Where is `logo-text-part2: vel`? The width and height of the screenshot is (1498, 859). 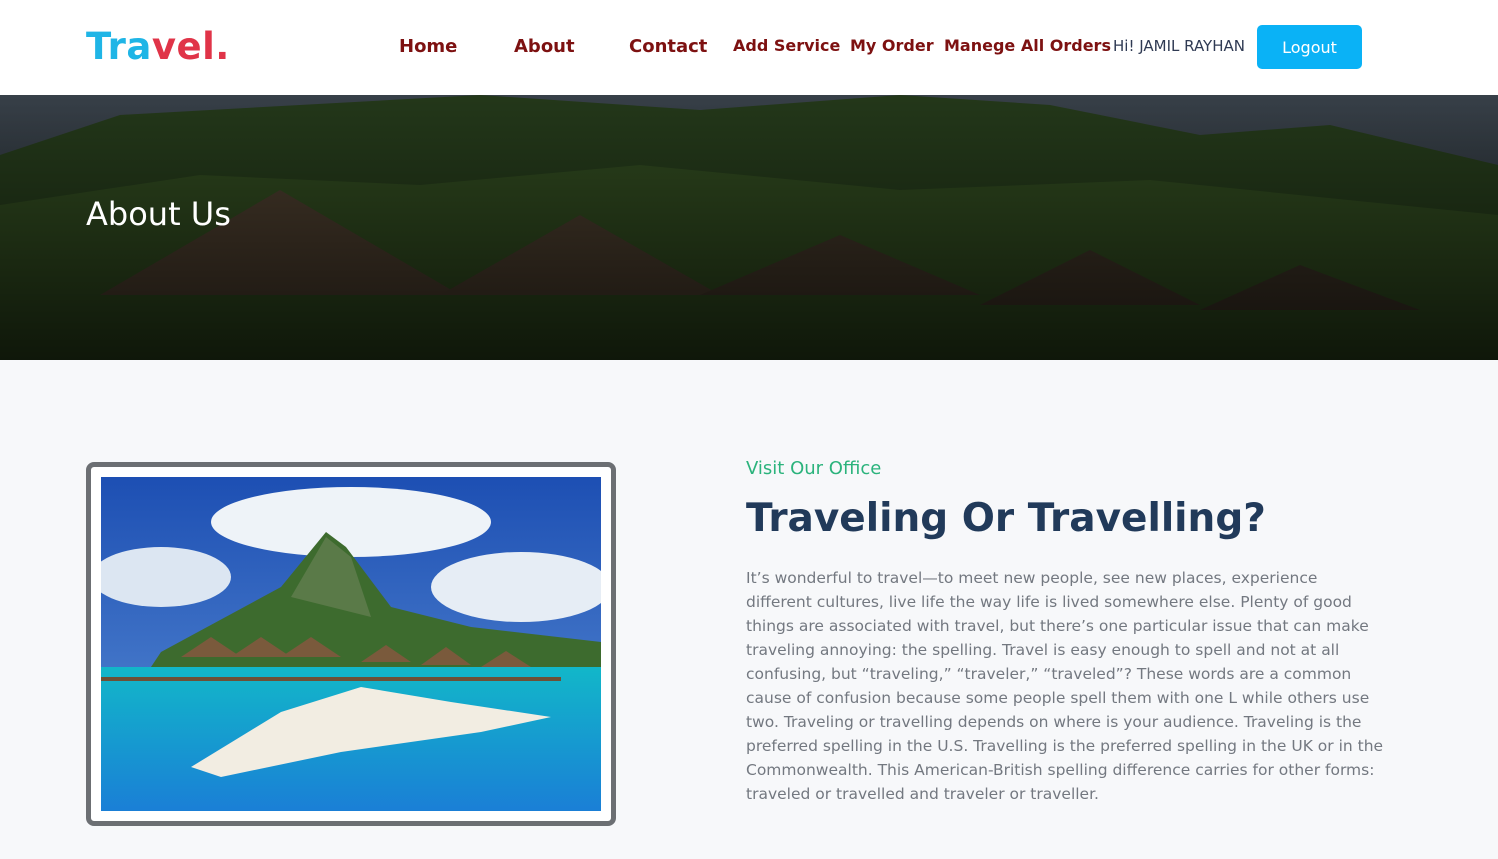
logo-text-part2: vel is located at coordinates (183, 46).